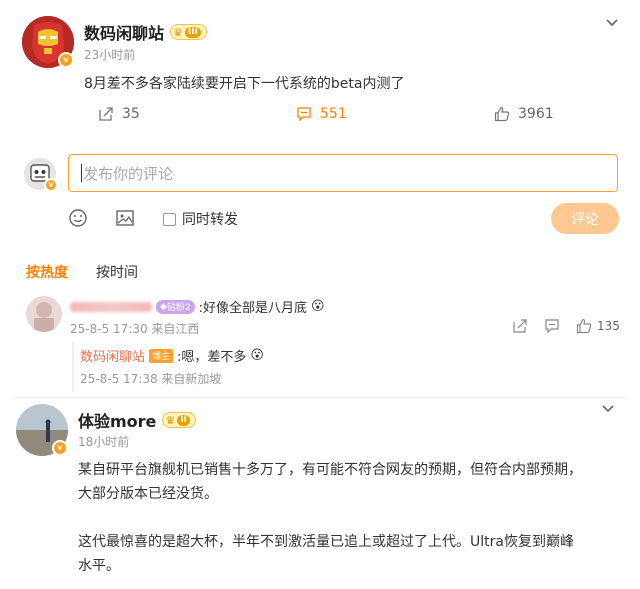 The width and height of the screenshot is (640, 589). I want to click on tab-sort-time: 按时间, so click(117, 272).